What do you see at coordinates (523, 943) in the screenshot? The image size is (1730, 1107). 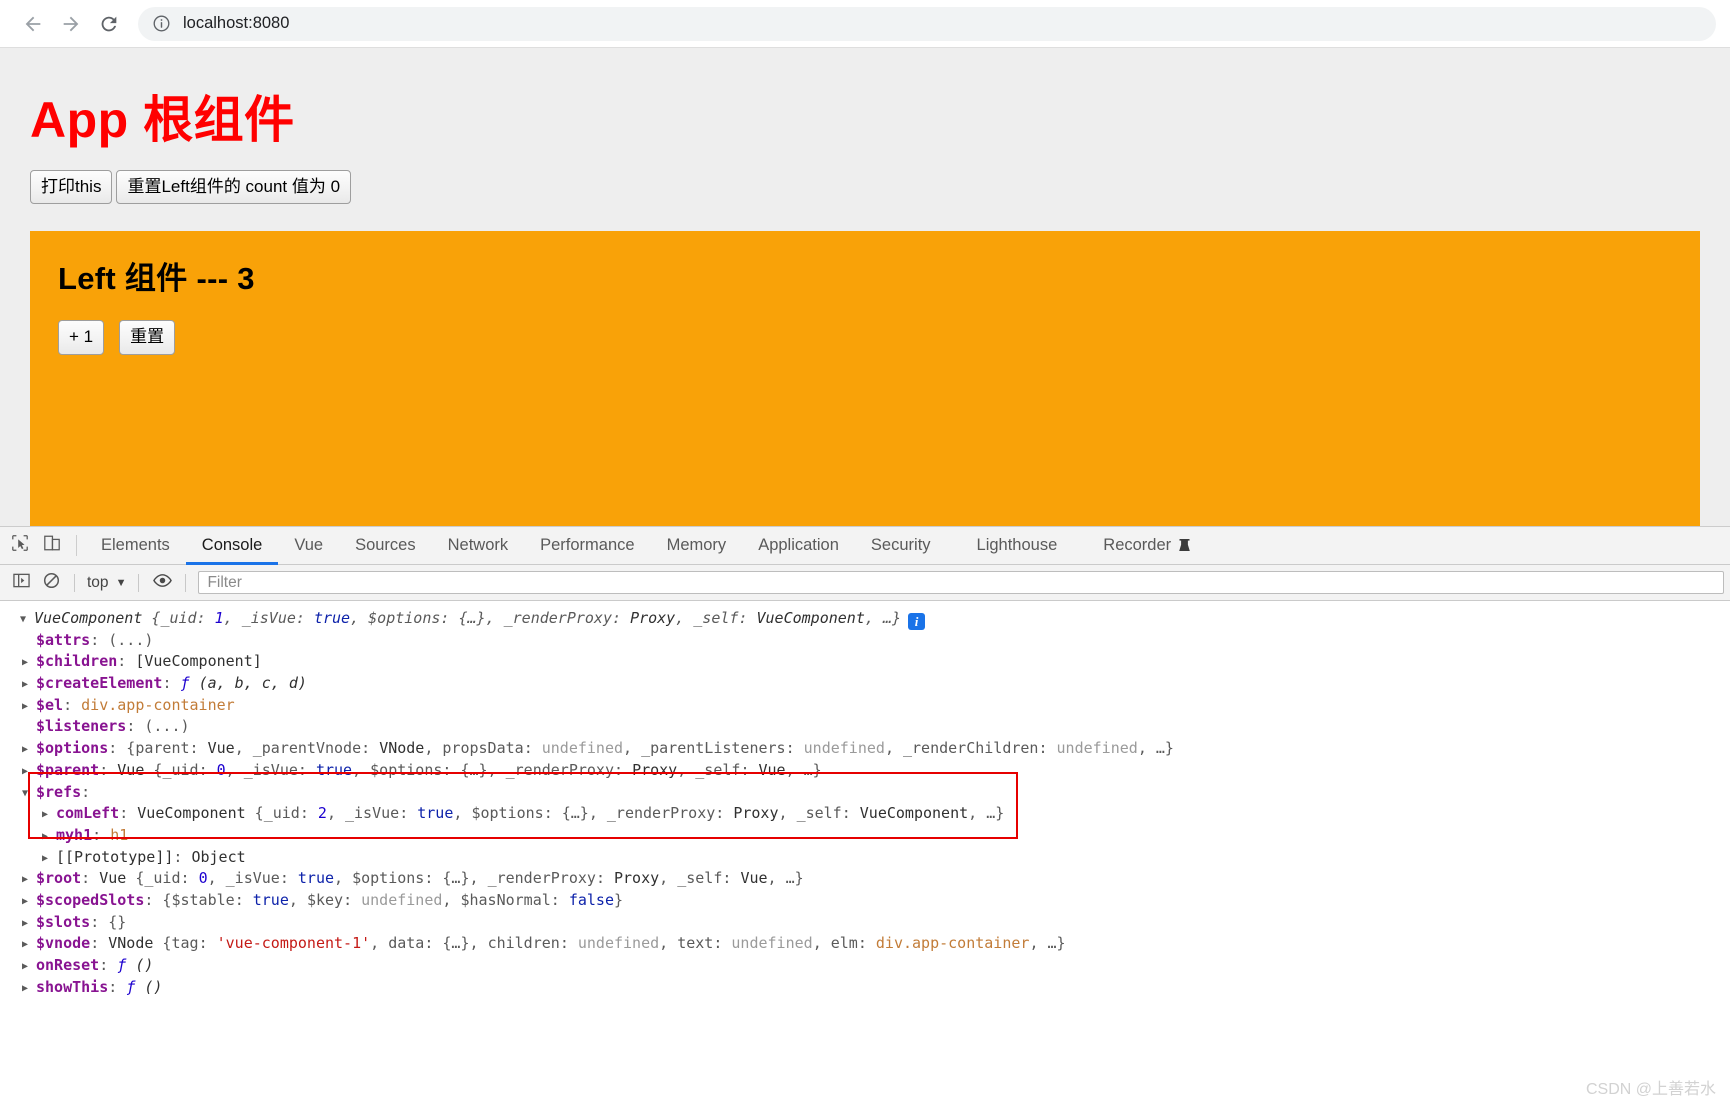 I see `prop-key: children` at bounding box center [523, 943].